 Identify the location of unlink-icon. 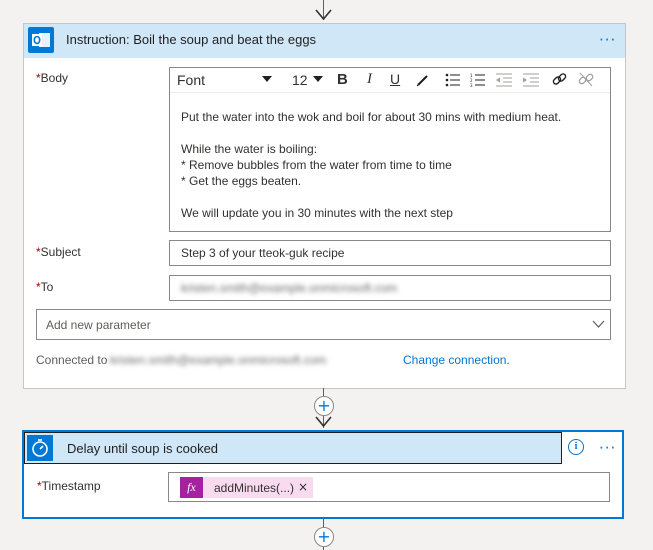
(586, 79).